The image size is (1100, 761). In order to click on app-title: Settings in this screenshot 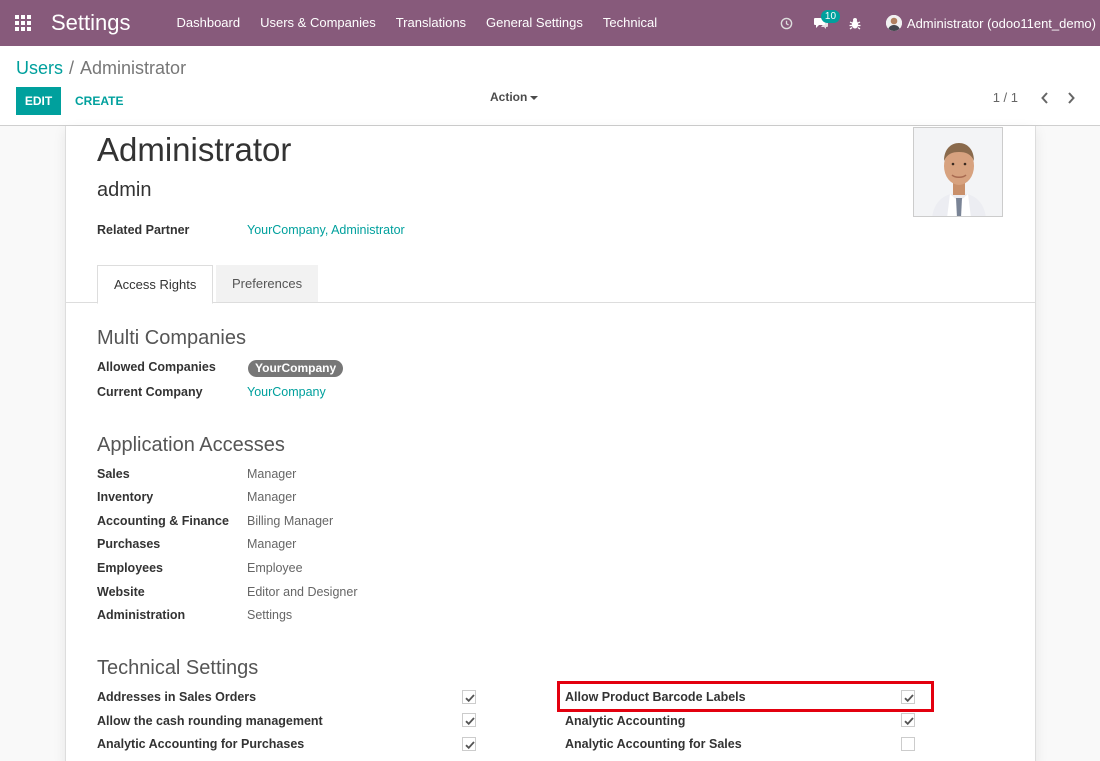, I will do `click(91, 22)`.